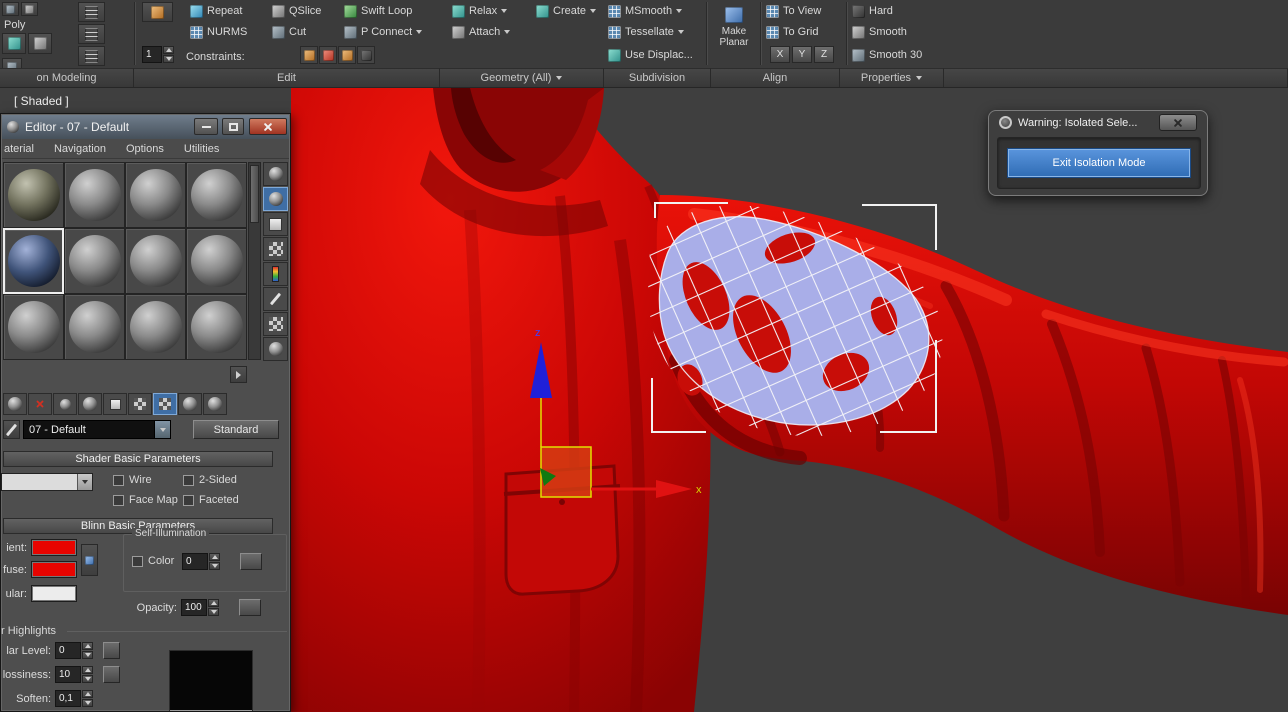 Image resolution: width=1288 pixels, height=712 pixels. I want to click on swift-loop-button: Swift Loop, so click(378, 11).